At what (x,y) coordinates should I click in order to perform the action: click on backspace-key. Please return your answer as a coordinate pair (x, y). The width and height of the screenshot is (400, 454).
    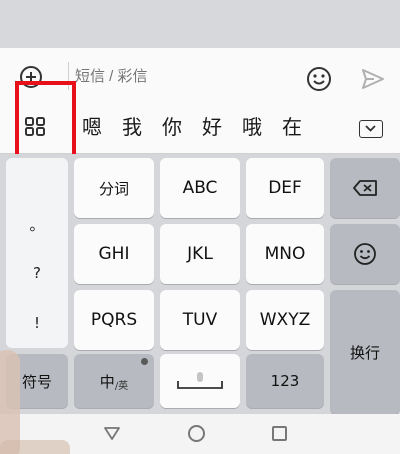
    Looking at the image, I should click on (365, 188).